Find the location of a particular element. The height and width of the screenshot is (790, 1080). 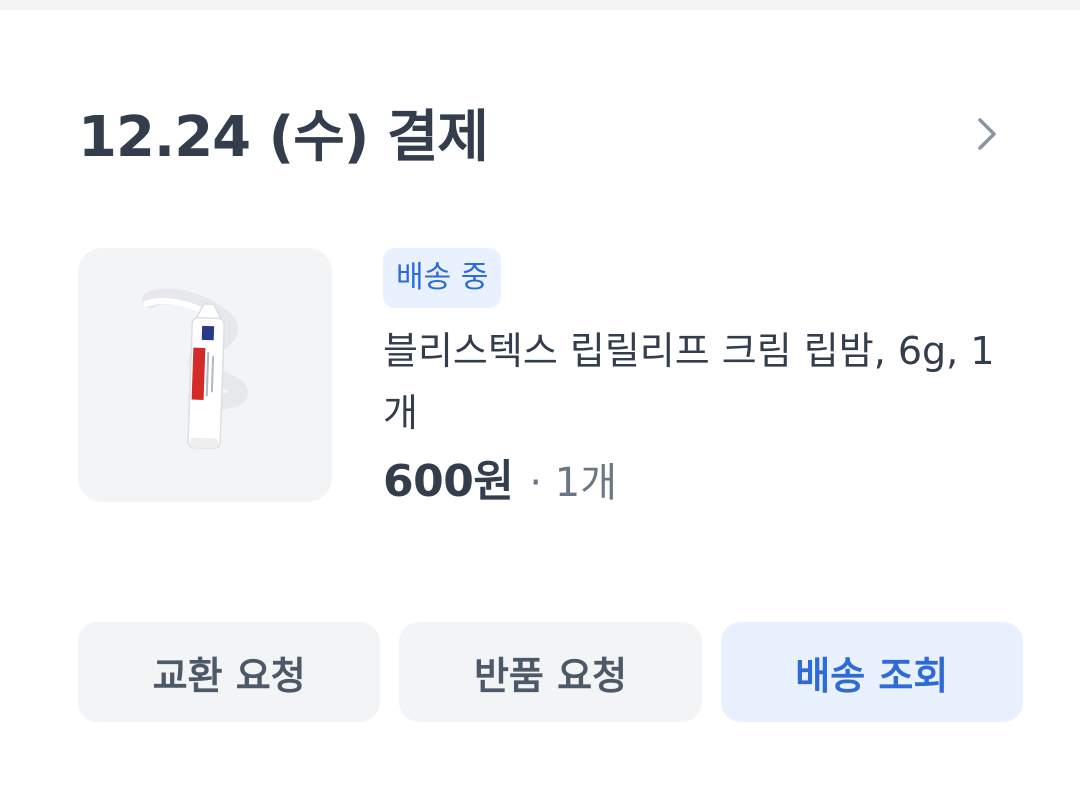

order-actions: 교환 요청 반품 요청 배송 조회 is located at coordinates (550, 672).